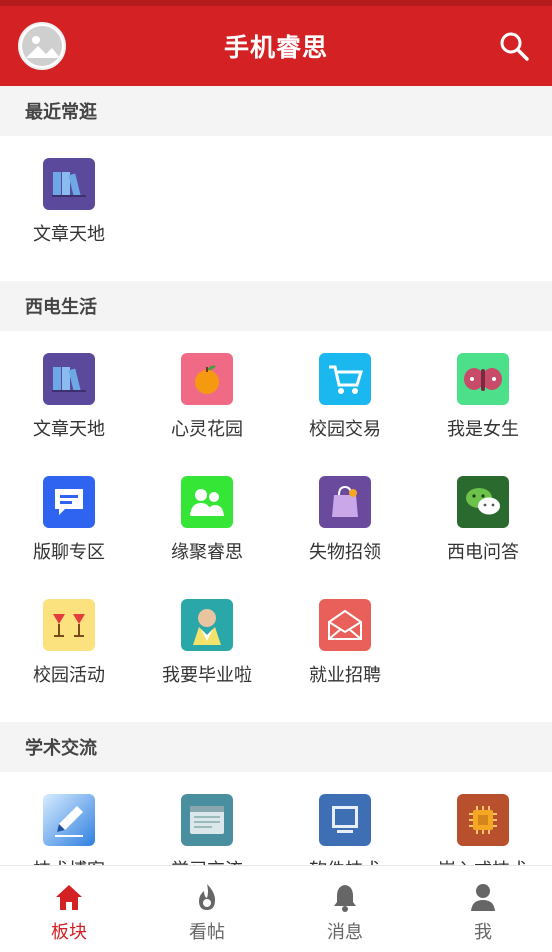 This screenshot has width=552, height=952. What do you see at coordinates (207, 414) in the screenshot?
I see `forum-item-garden: 心灵花园` at bounding box center [207, 414].